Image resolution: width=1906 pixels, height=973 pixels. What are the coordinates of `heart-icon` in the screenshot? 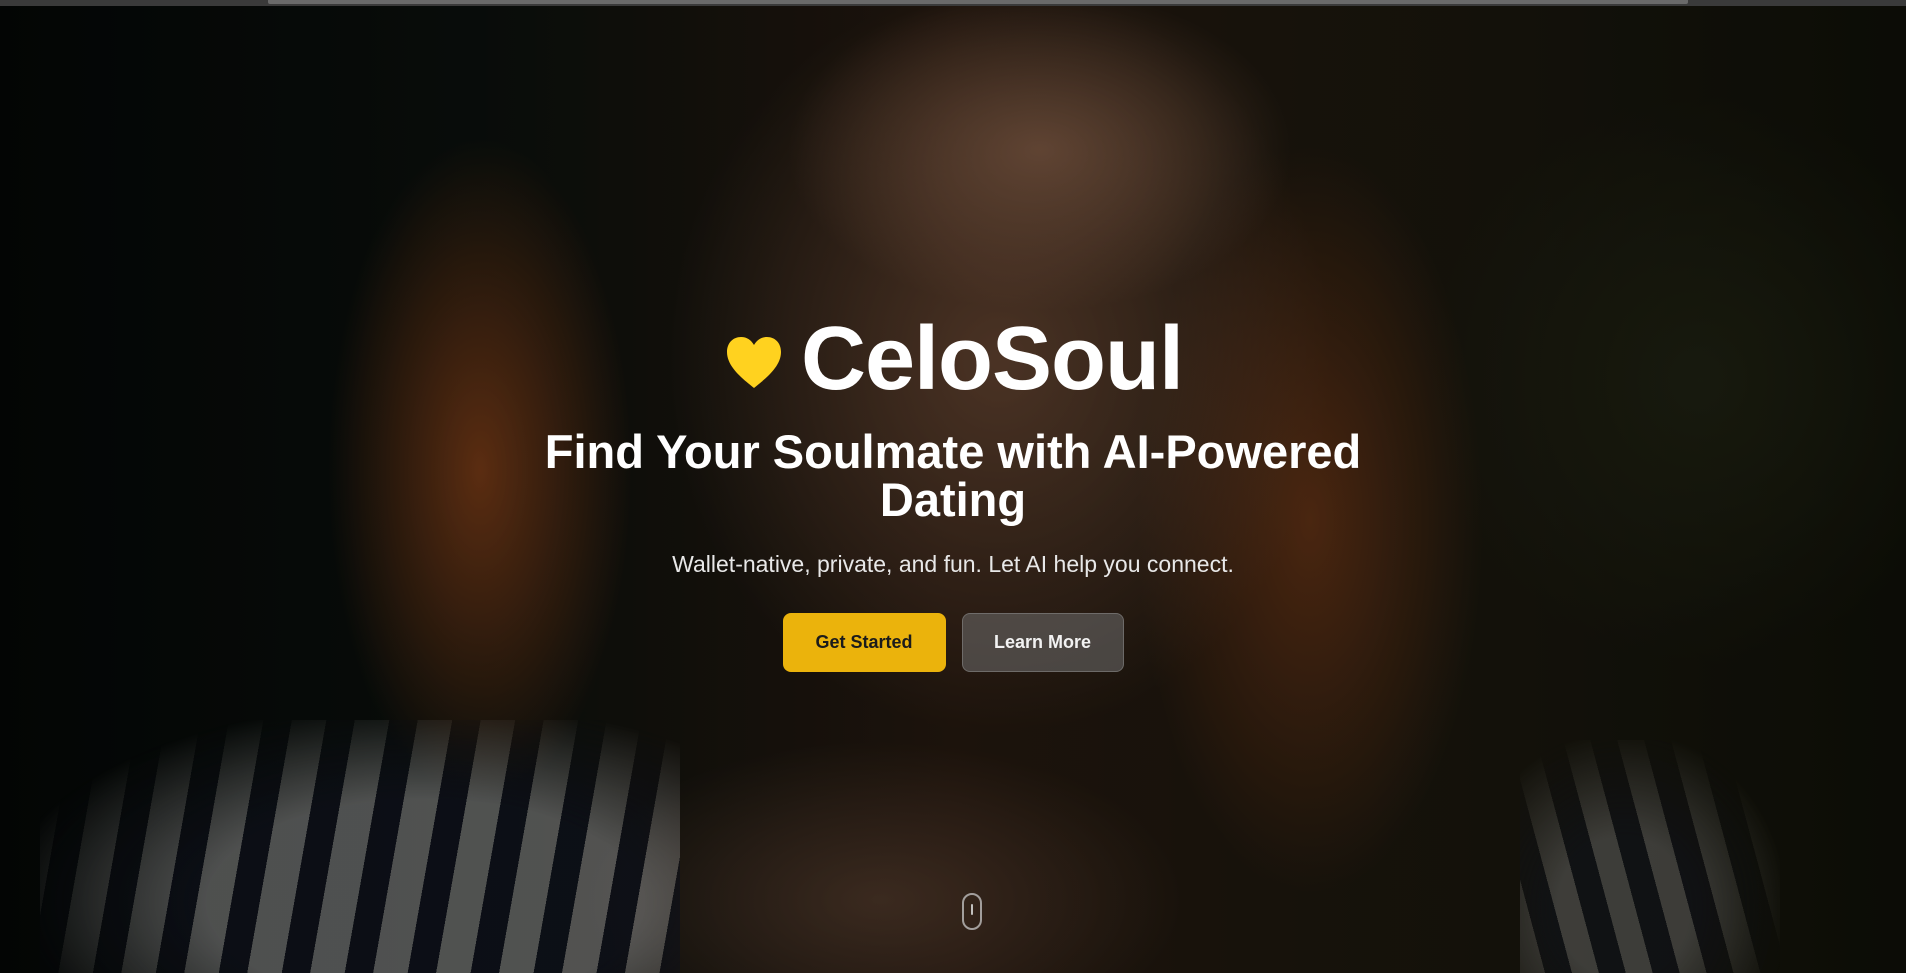 It's located at (753, 362).